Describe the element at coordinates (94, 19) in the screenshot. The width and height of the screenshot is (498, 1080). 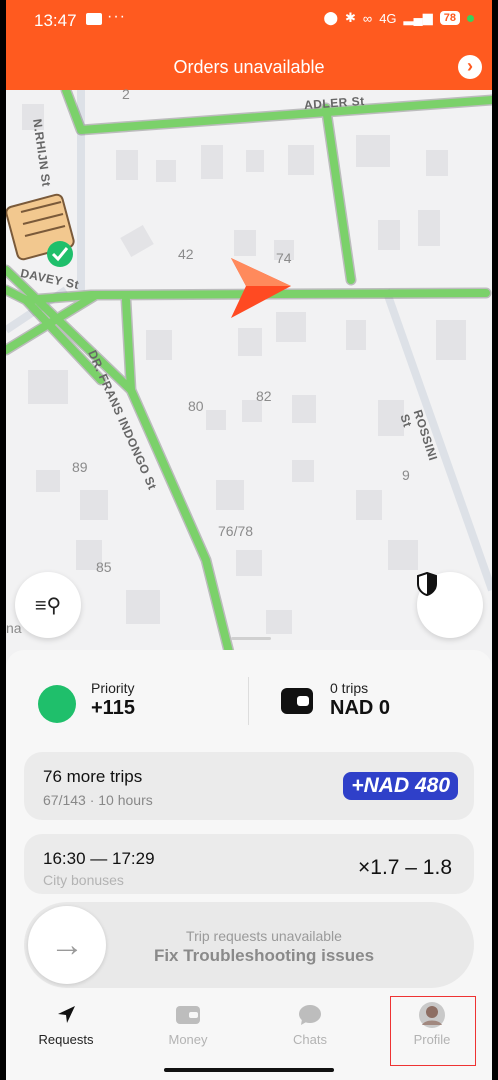
I see `video-camera-icon` at that location.